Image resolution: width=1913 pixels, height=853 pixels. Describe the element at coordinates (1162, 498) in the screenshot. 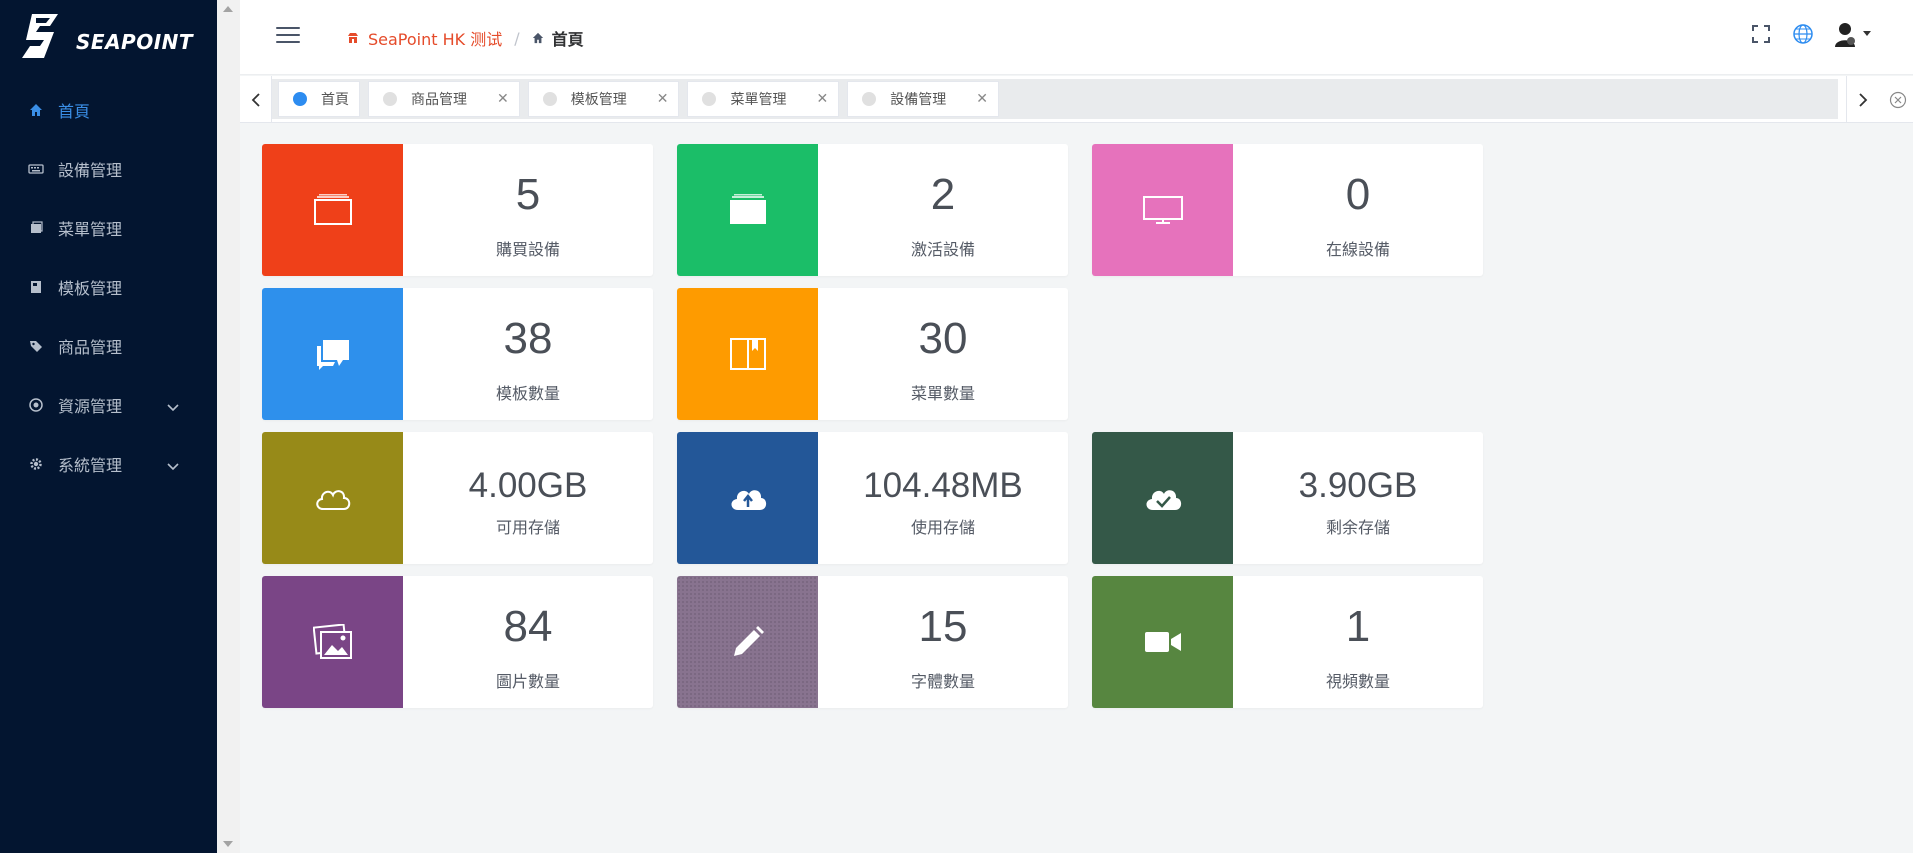

I see `cloud-check-icon` at that location.